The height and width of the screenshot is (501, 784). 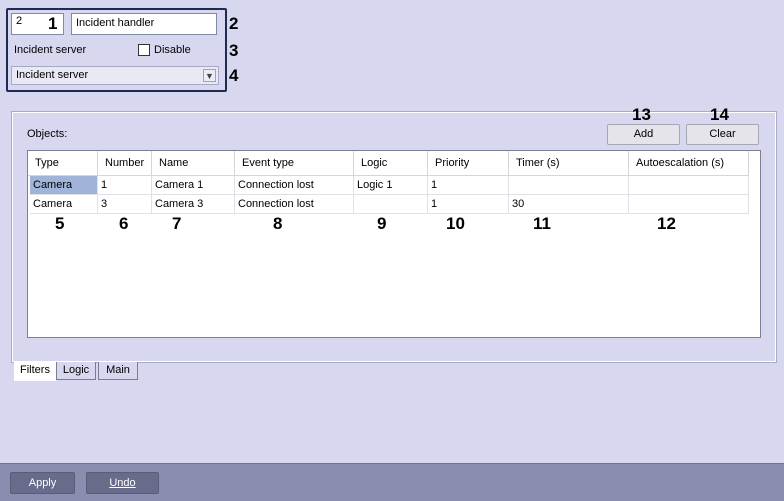 I want to click on clear-button: Clear, so click(x=722, y=134).